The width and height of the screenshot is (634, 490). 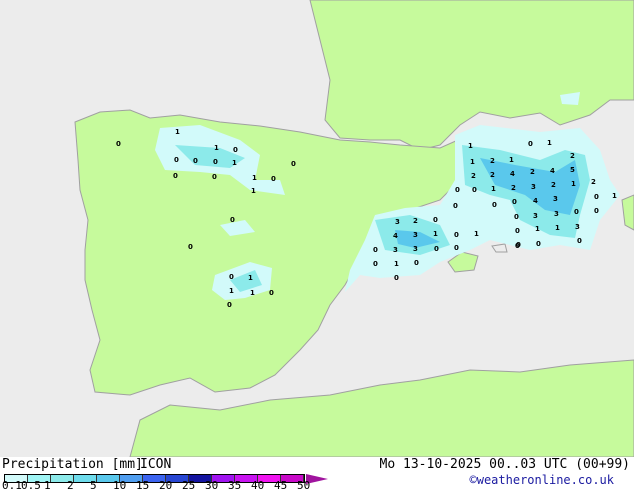 What do you see at coordinates (504, 464) in the screenshot?
I see `forecast-datetime: Mo 13-10-2025 00..03 UTC (00+99)` at bounding box center [504, 464].